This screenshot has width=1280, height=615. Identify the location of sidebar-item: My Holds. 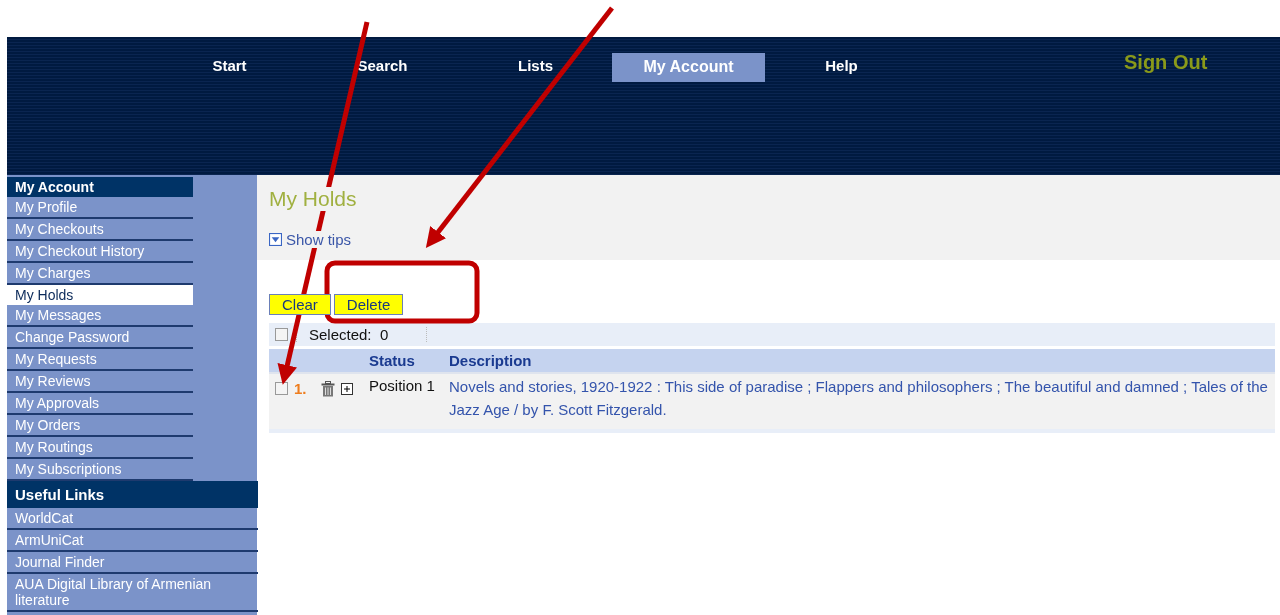
(100, 295).